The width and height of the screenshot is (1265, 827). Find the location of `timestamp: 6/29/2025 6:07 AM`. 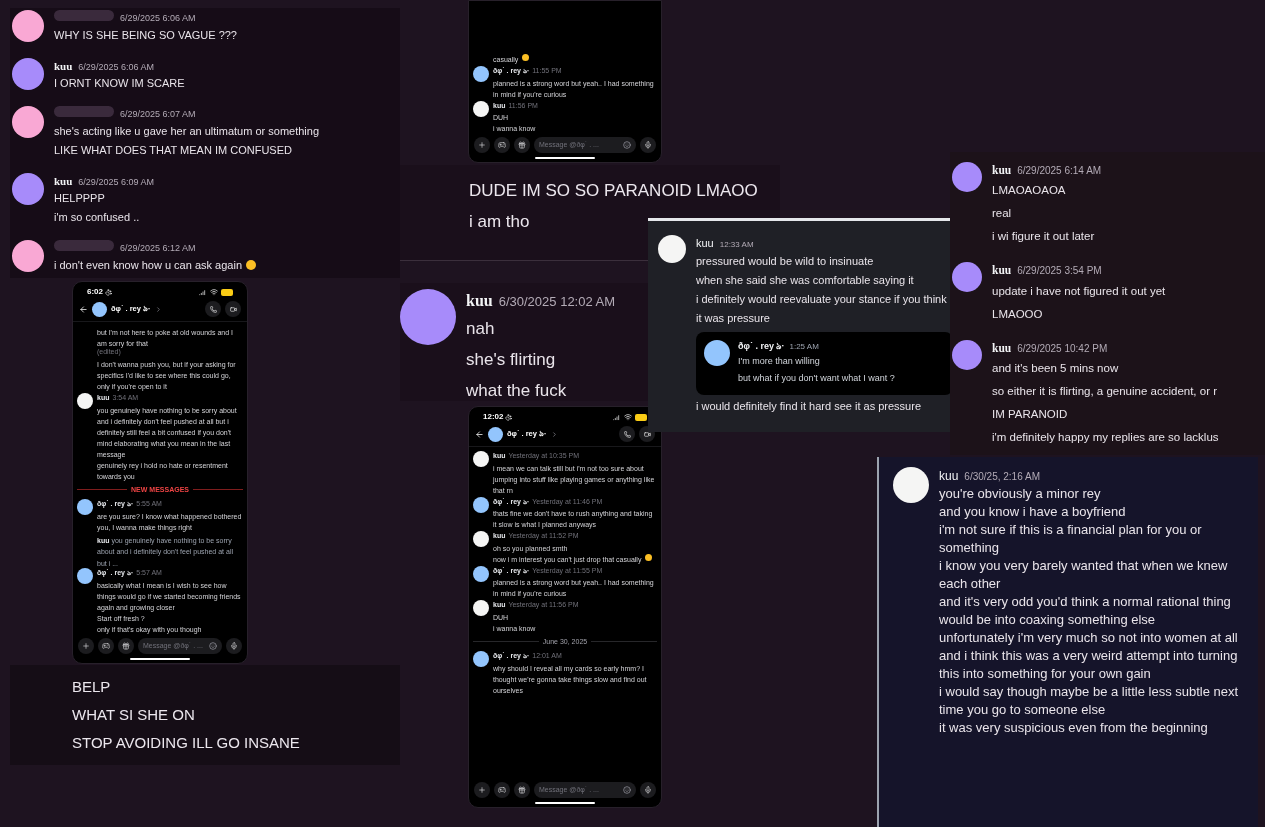

timestamp: 6/29/2025 6:07 AM is located at coordinates (158, 114).